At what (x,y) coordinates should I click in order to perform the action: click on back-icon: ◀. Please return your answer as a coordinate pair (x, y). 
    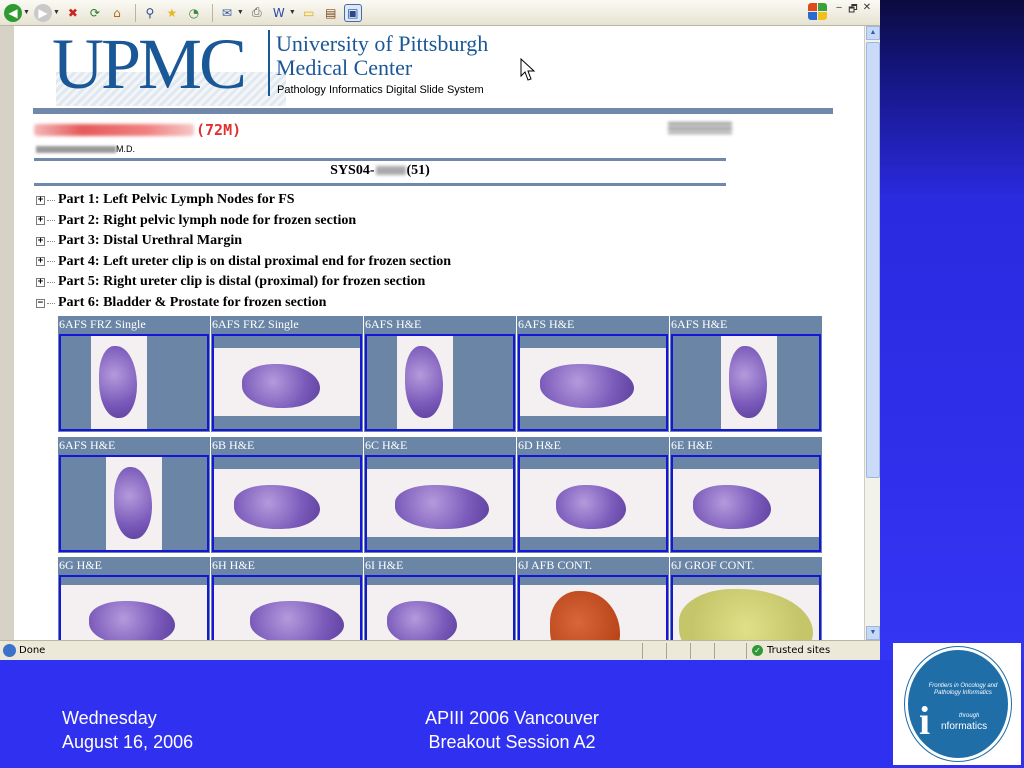
    Looking at the image, I should click on (13, 12).